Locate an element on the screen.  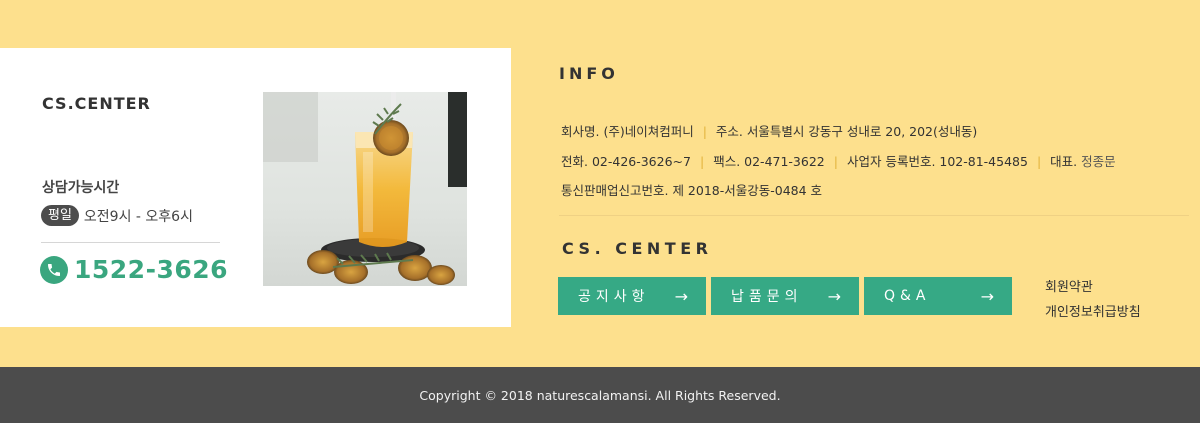
privacy-policy-link: 개인정보취급방침 is located at coordinates (1093, 310).